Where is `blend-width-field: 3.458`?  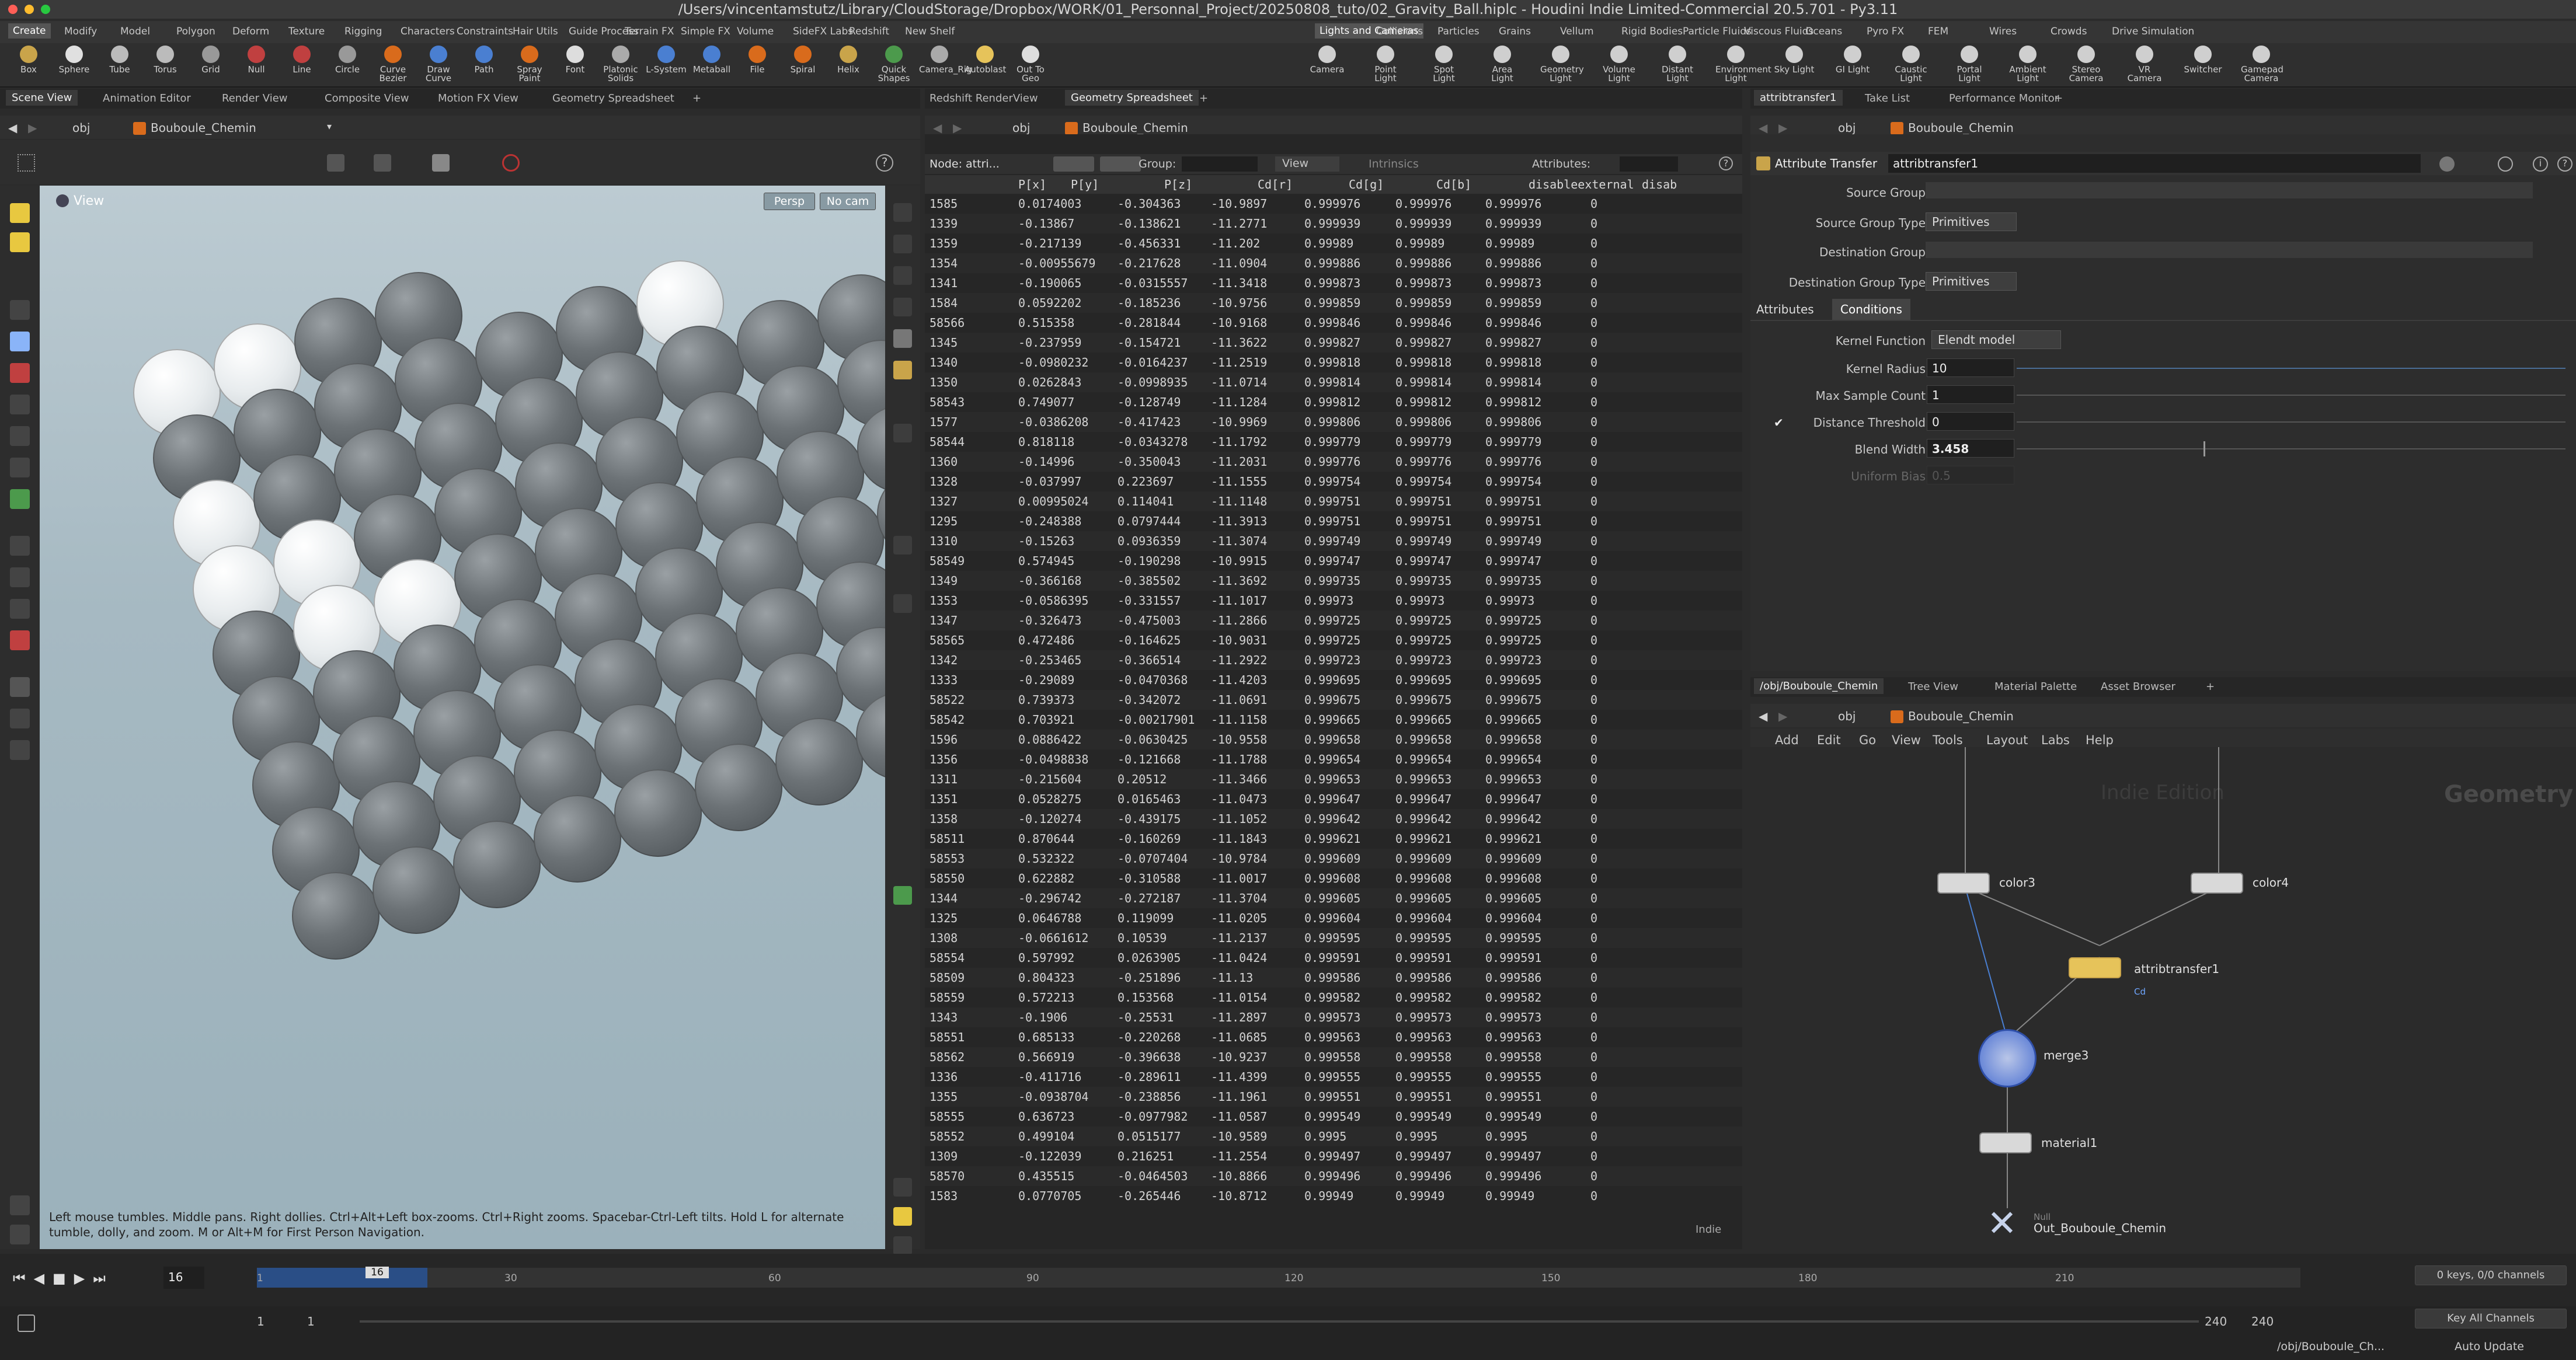 blend-width-field: 3.458 is located at coordinates (1970, 448).